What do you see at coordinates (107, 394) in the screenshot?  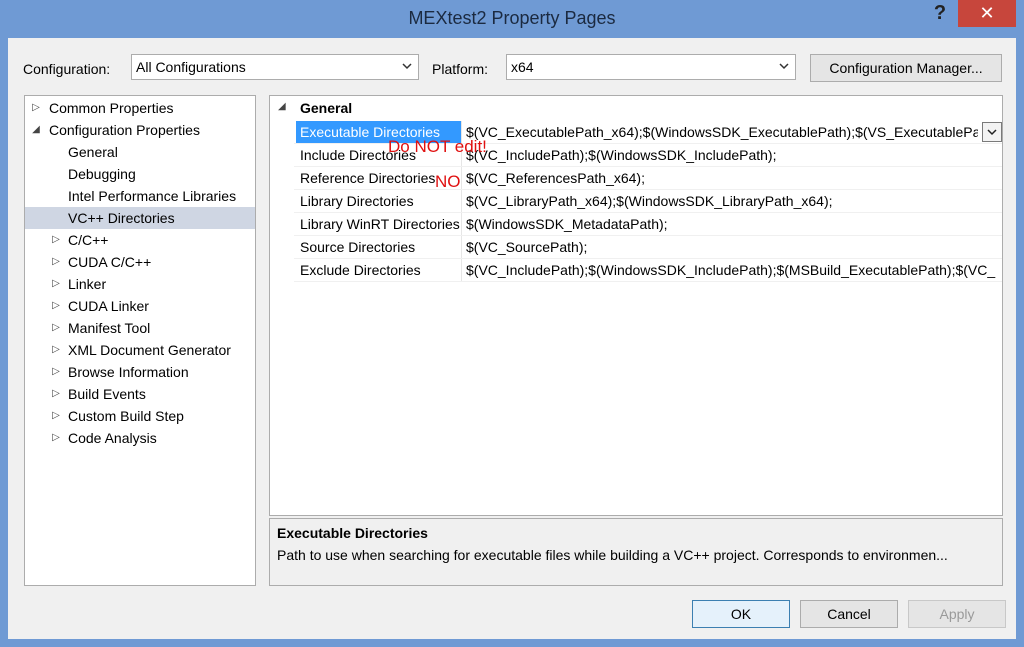 I see `tree-item-label: Build Events` at bounding box center [107, 394].